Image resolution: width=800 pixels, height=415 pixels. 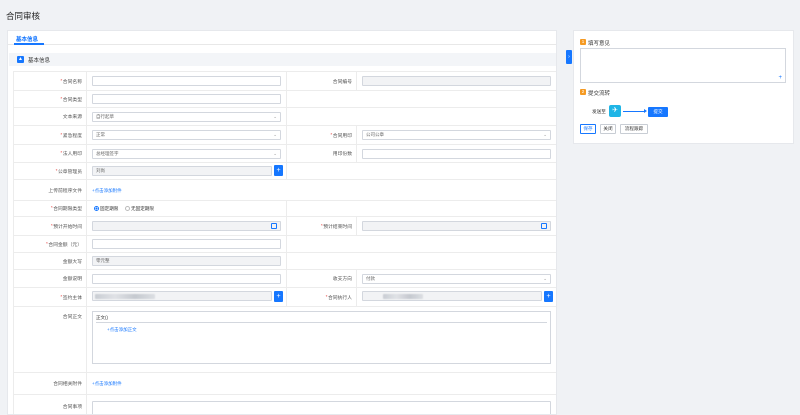 I want to click on urgency-select: 正常 ⌄, so click(x=186, y=135).